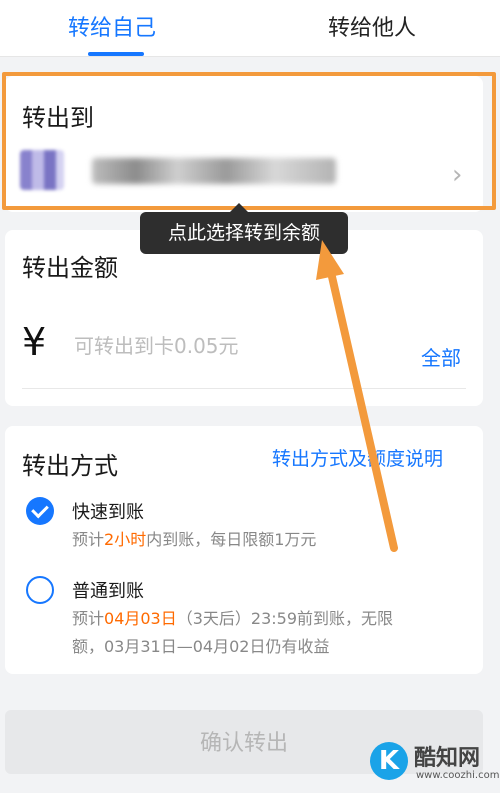 The height and width of the screenshot is (793, 500). Describe the element at coordinates (458, 775) in the screenshot. I see `watermark-url: www.coozhi.com` at that location.